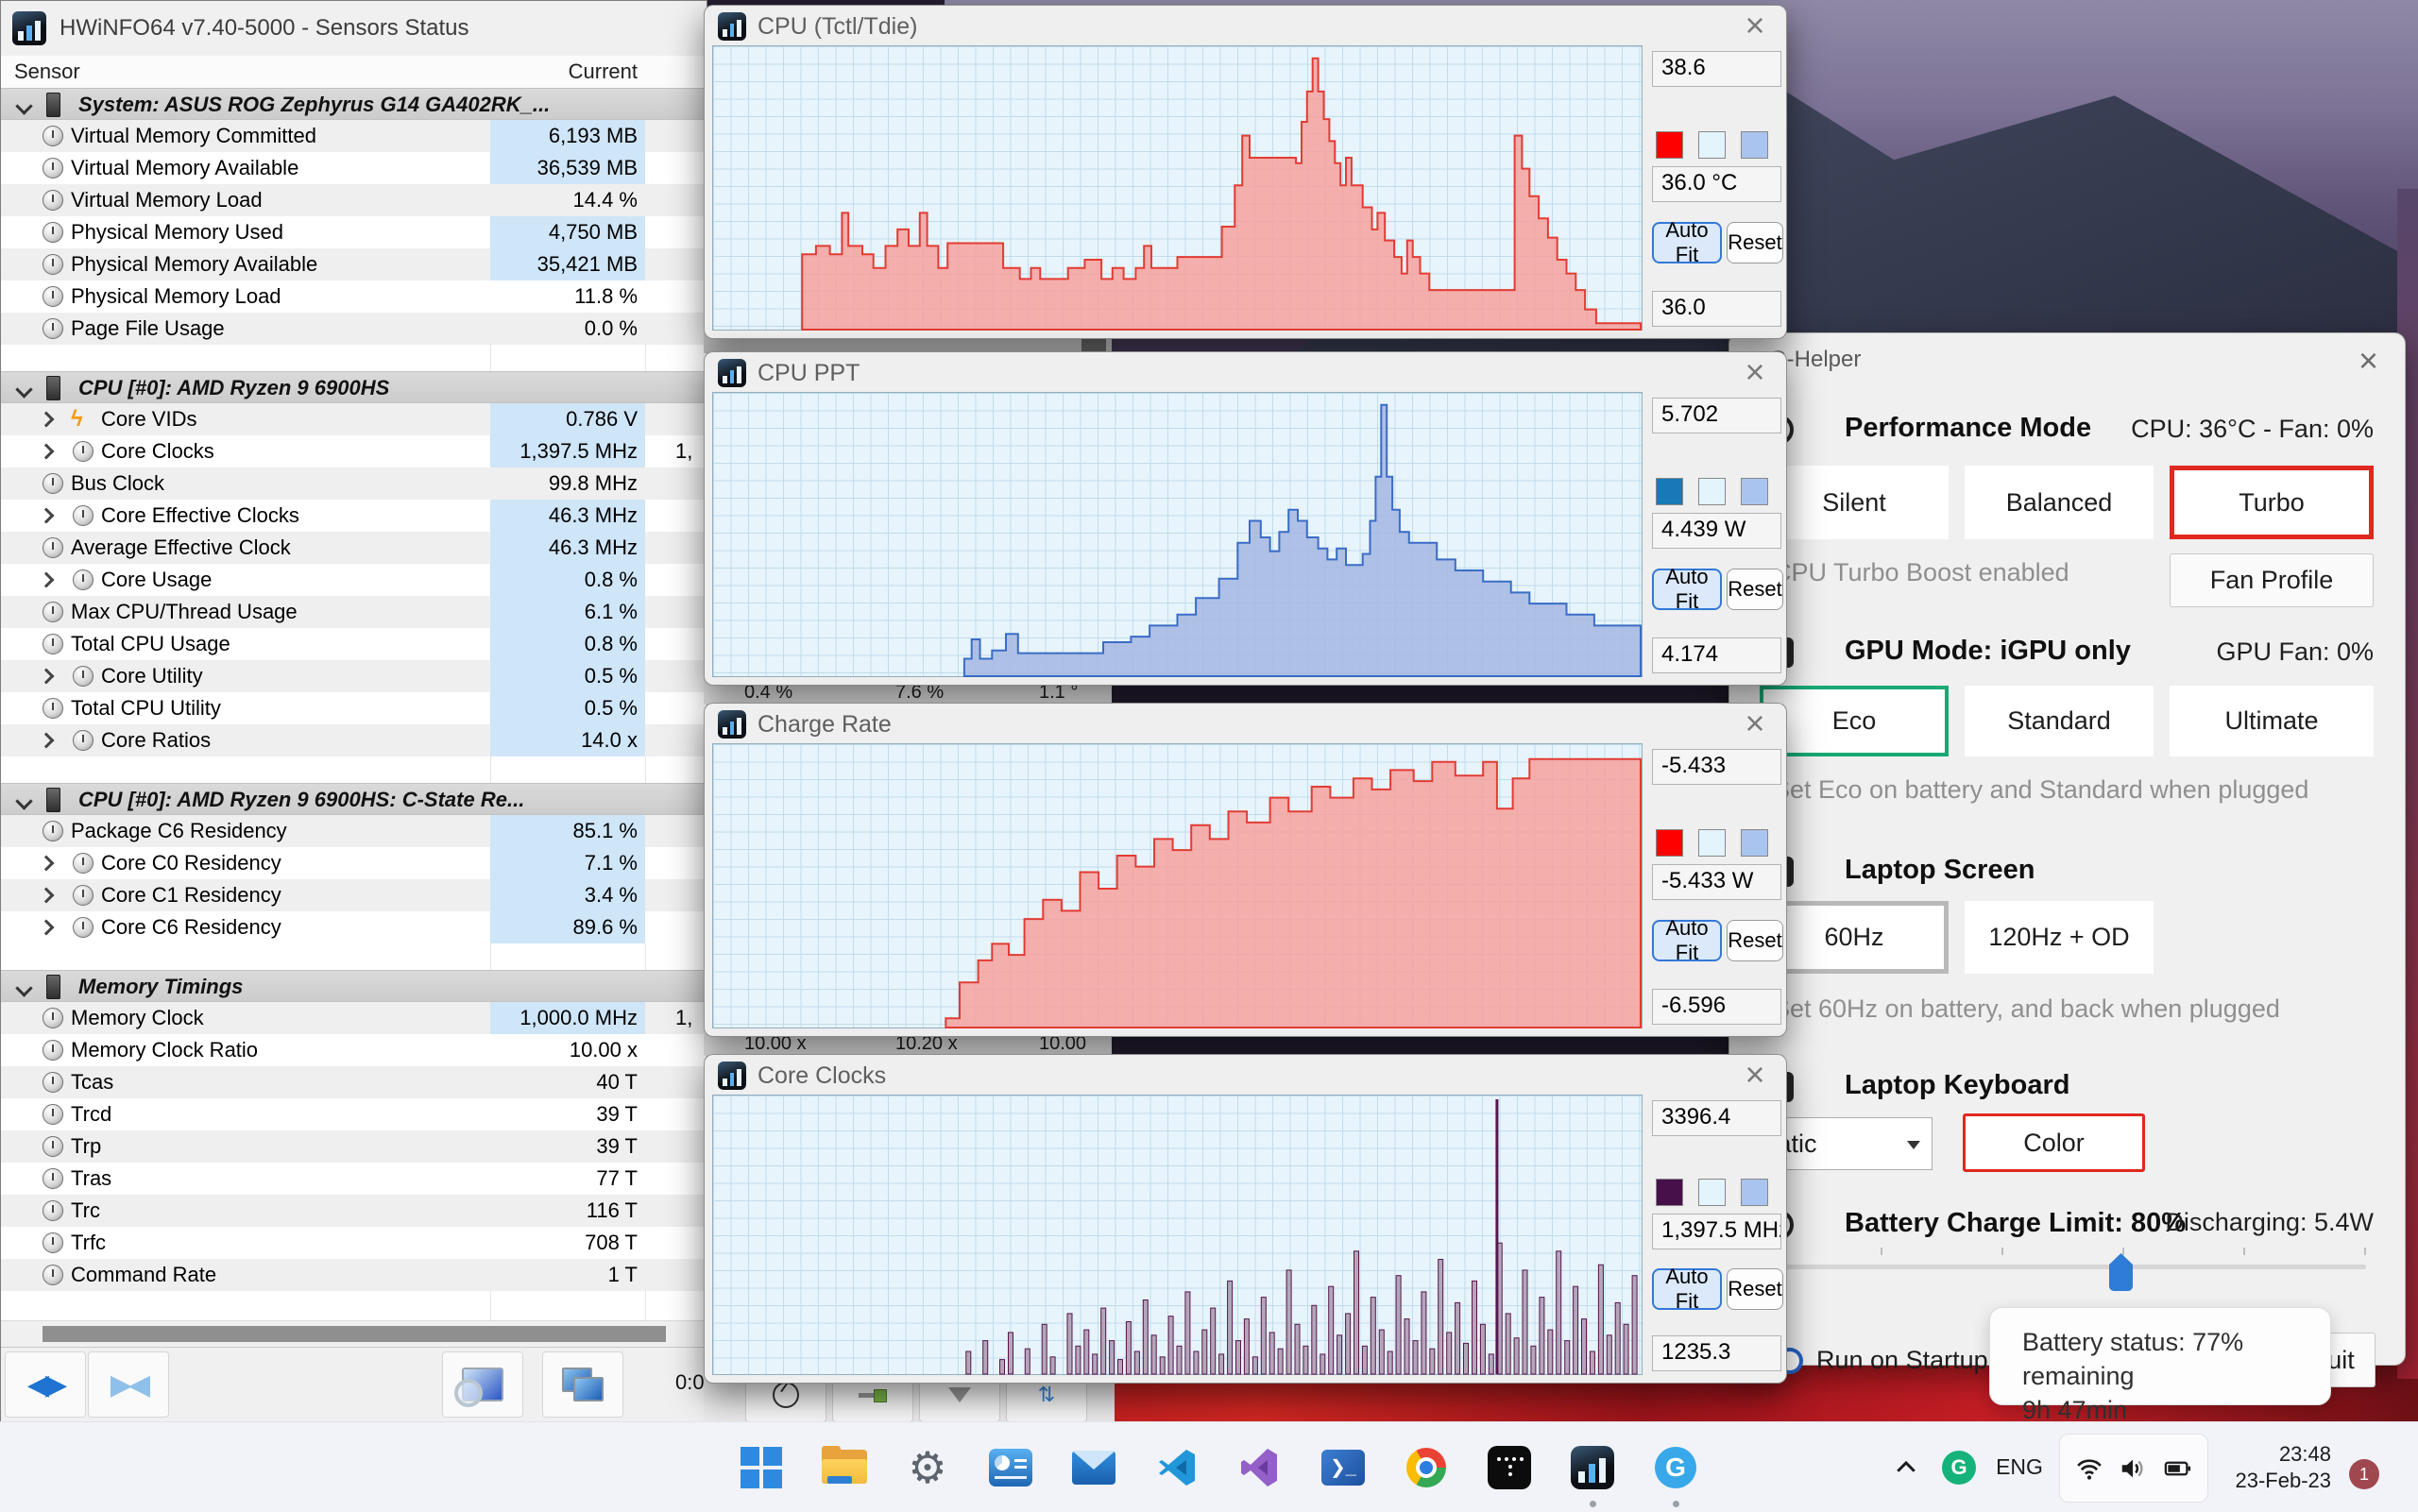  Describe the element at coordinates (354, 644) in the screenshot. I see `table-row: Total CPU Usage 0.8 %` at that location.